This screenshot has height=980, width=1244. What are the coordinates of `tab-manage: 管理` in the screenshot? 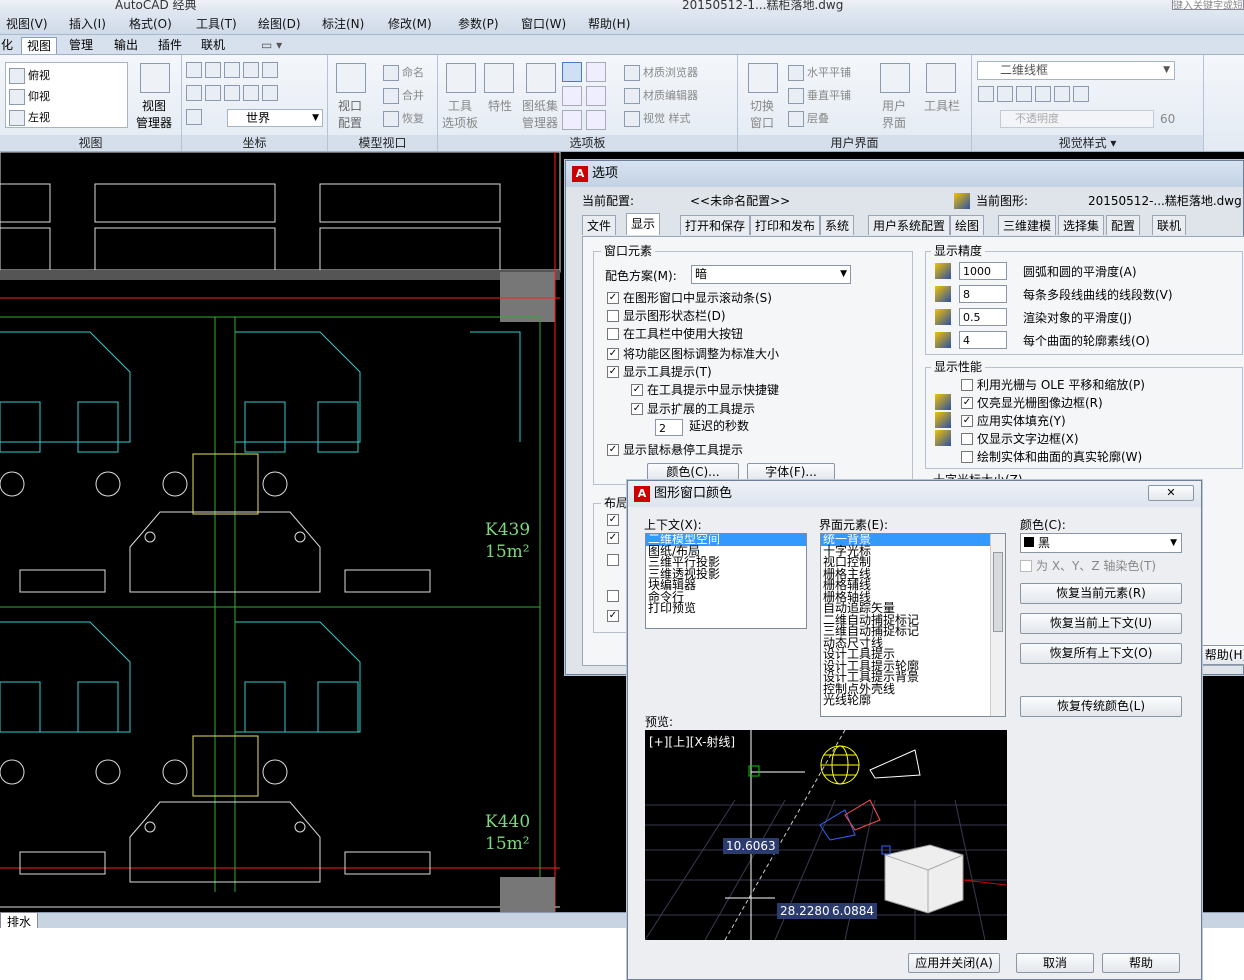 It's located at (81, 45).